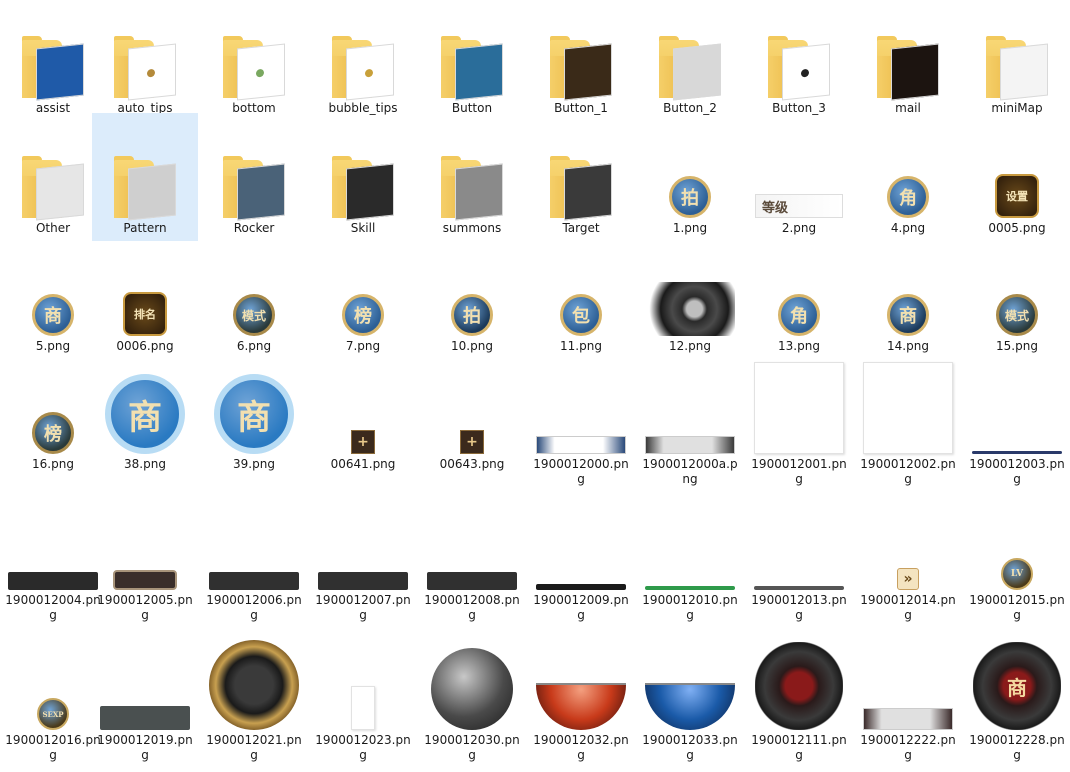  Describe the element at coordinates (145, 63) in the screenshot. I see `folder-item: auto_tips` at that location.